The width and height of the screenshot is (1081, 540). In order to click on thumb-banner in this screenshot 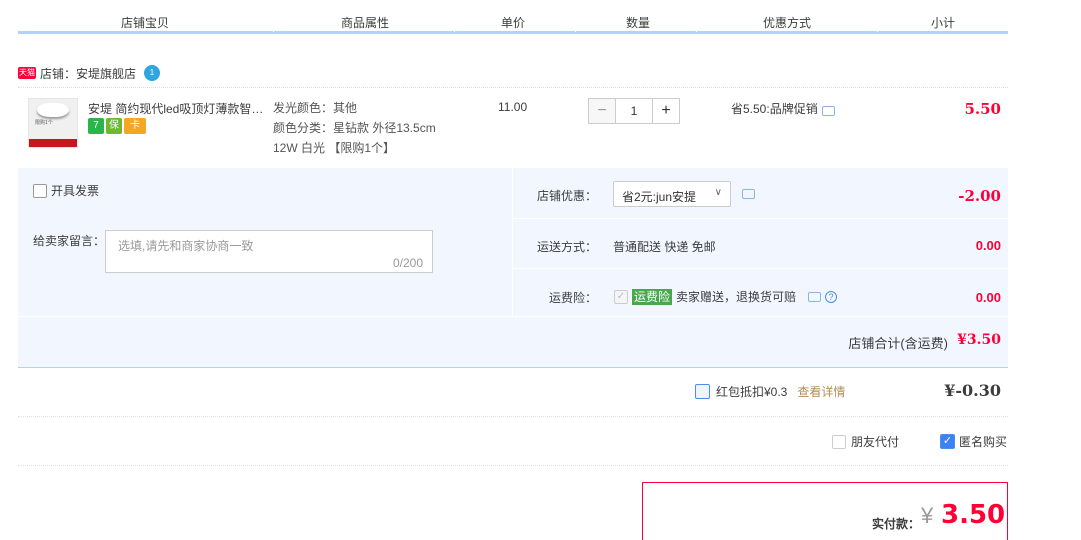, I will do `click(53, 143)`.